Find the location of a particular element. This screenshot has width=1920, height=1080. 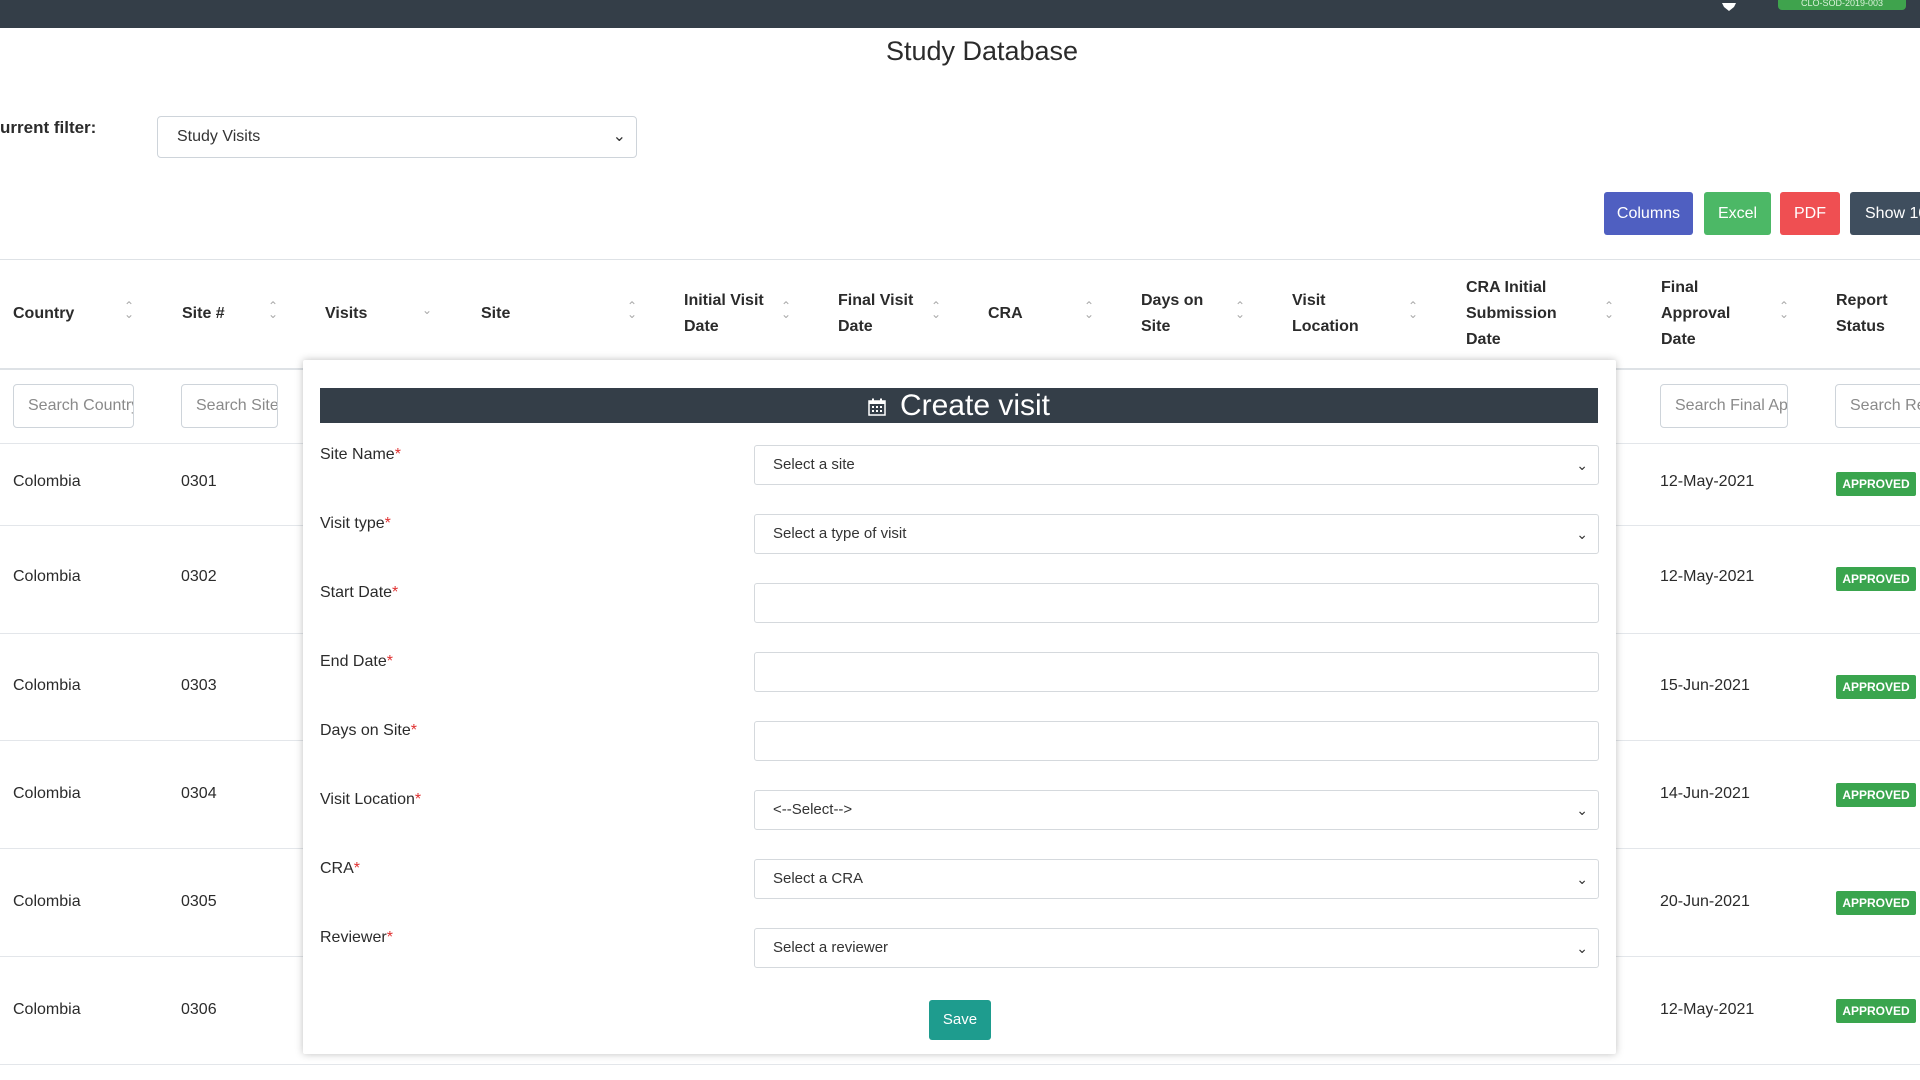

show-entries-button: Show 10 is located at coordinates (1885, 213).